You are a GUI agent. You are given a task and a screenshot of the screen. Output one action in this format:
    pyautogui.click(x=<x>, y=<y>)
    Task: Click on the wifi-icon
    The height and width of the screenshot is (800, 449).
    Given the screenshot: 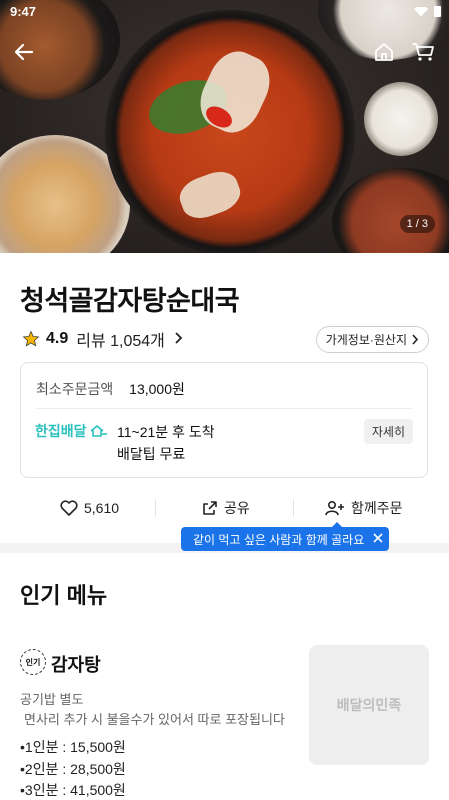 What is the action you would take?
    pyautogui.click(x=421, y=11)
    